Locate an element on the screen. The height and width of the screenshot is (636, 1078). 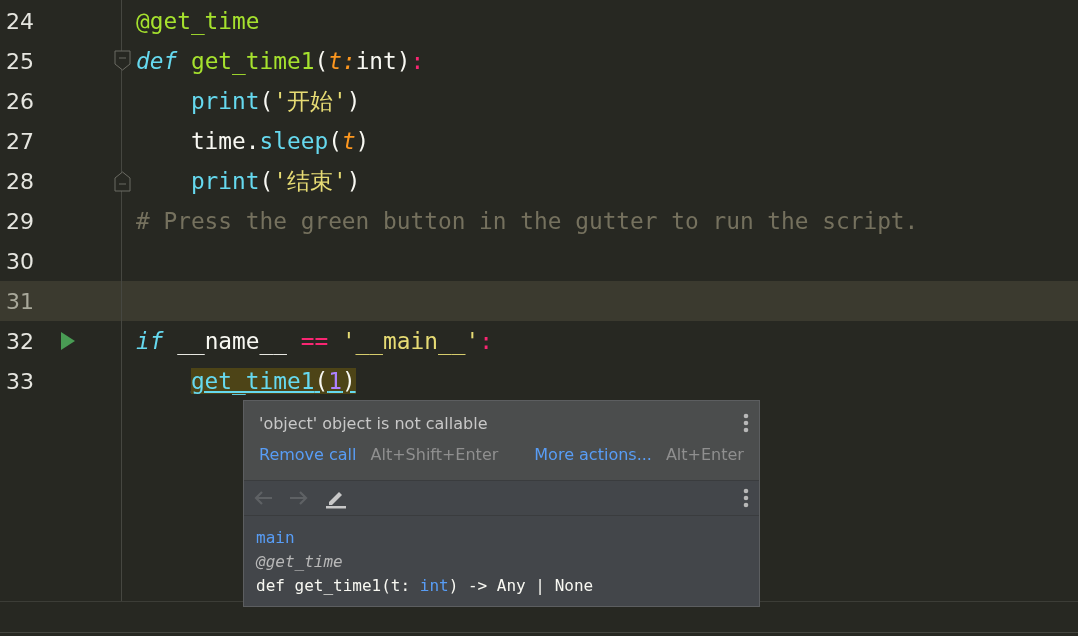
line-number: 24 is located at coordinates (20, 21).